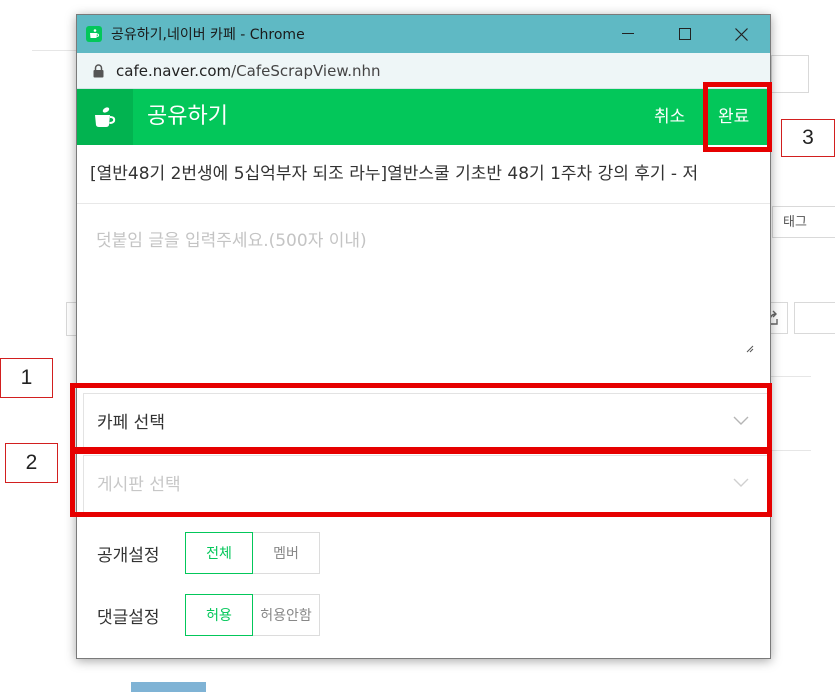 The width and height of the screenshot is (835, 692). What do you see at coordinates (208, 35) in the screenshot?
I see `window-title: 공유하기,네이버 카페 - Chrome` at bounding box center [208, 35].